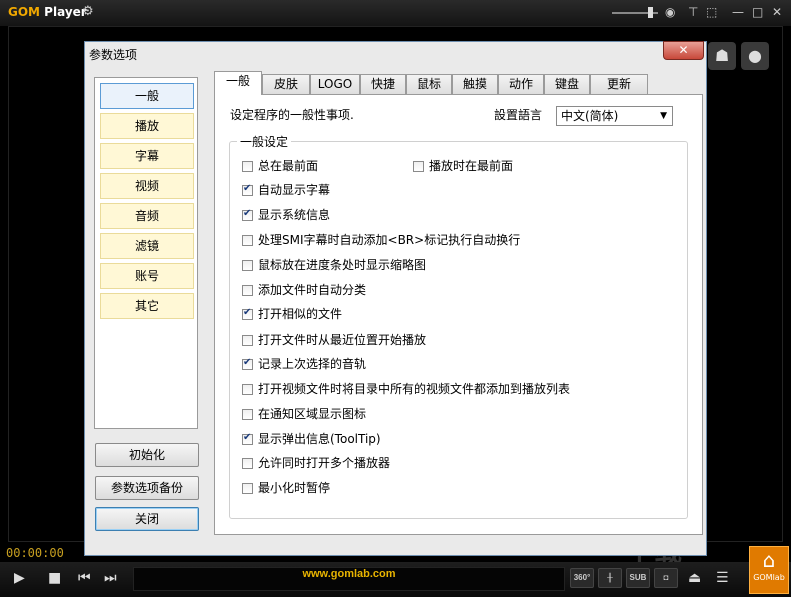 The height and width of the screenshot is (597, 791). Describe the element at coordinates (147, 306) in the screenshot. I see `category-other: 其它` at that location.